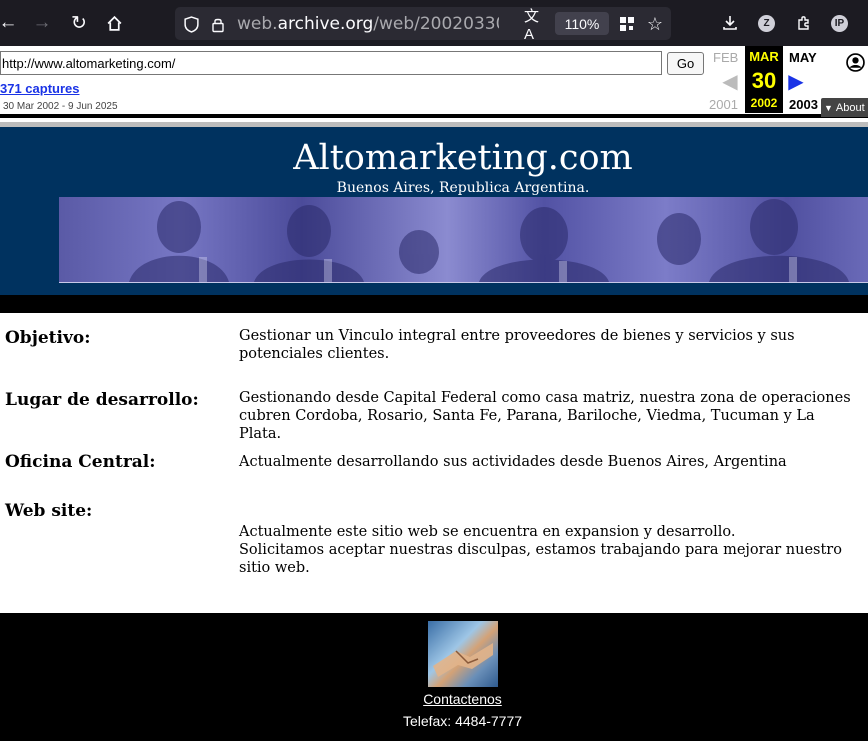 This screenshot has height=741, width=868. What do you see at coordinates (804, 23) in the screenshot?
I see `puzzle-icon` at bounding box center [804, 23].